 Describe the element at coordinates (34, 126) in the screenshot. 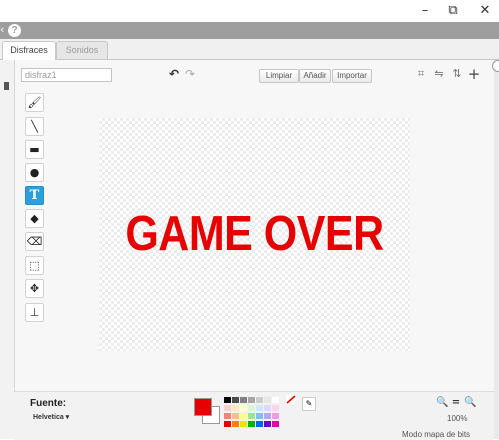

I see `line-tool-icon: ╲` at that location.